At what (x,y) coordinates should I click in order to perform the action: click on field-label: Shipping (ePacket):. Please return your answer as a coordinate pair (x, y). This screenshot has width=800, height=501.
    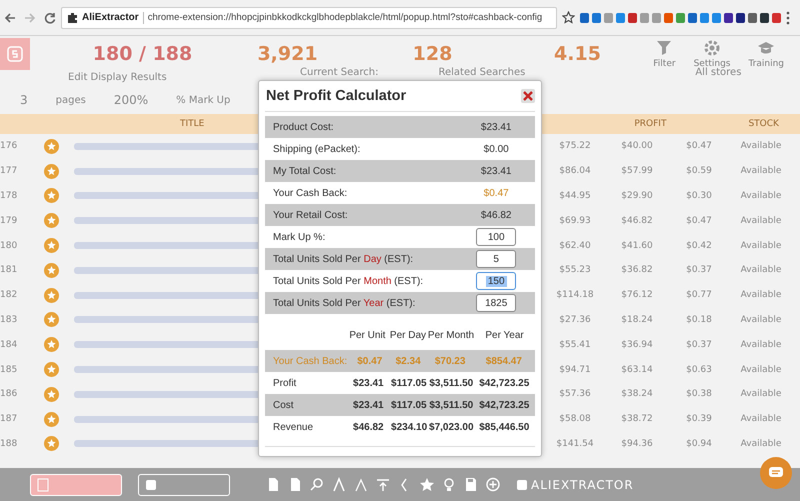
    Looking at the image, I should click on (317, 149).